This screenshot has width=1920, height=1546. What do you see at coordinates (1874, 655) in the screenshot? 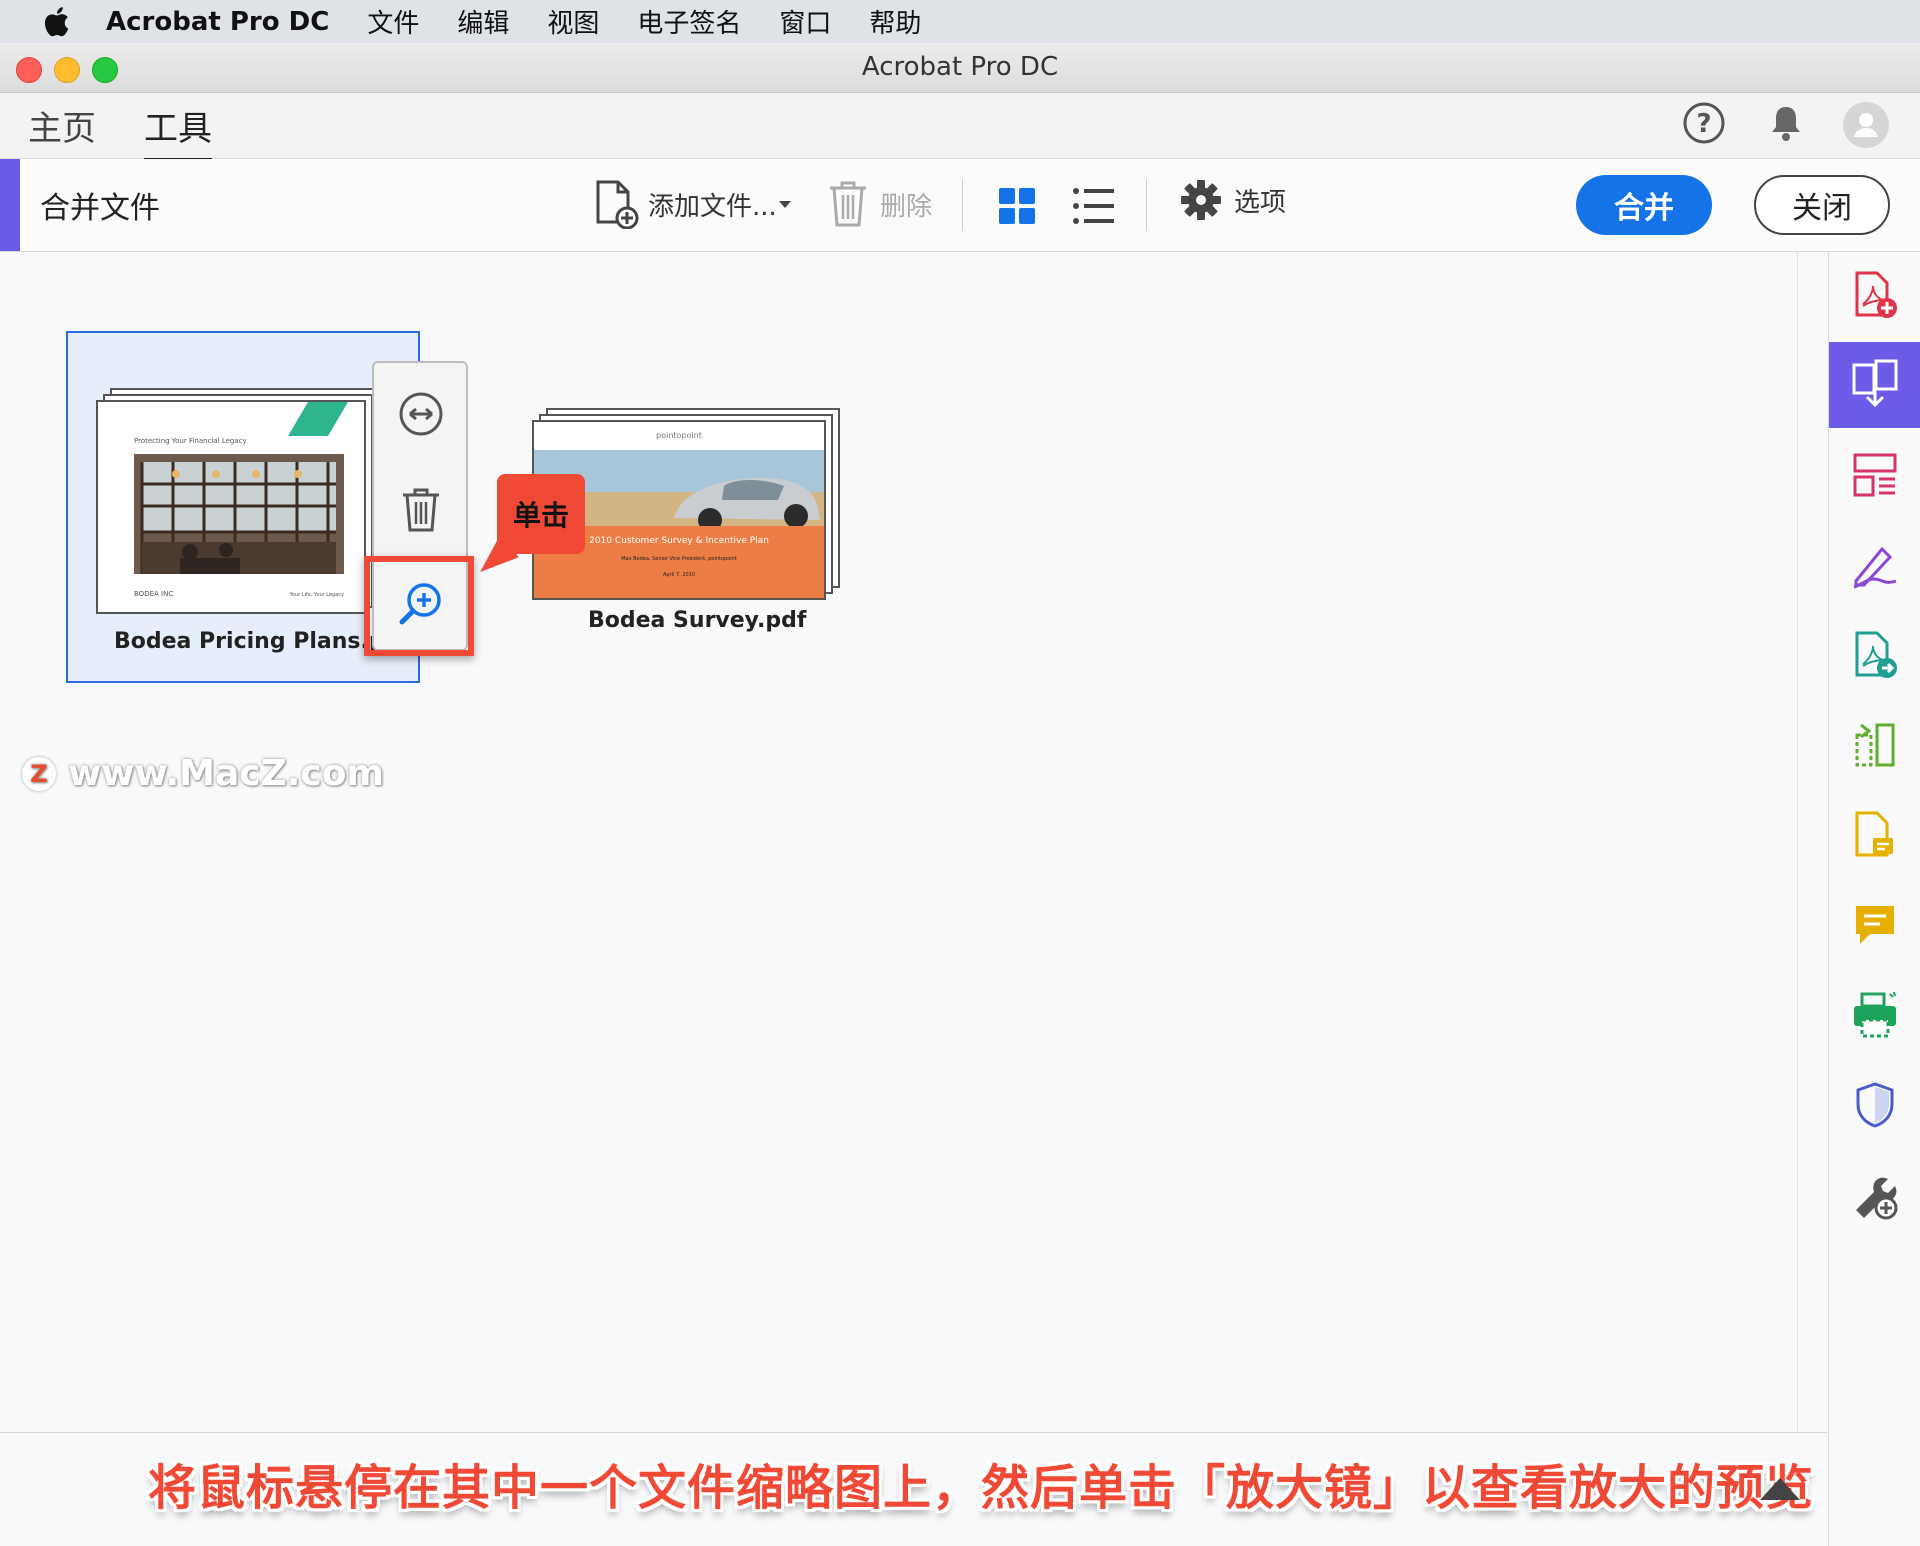
I see `export-pdf-icon` at bounding box center [1874, 655].